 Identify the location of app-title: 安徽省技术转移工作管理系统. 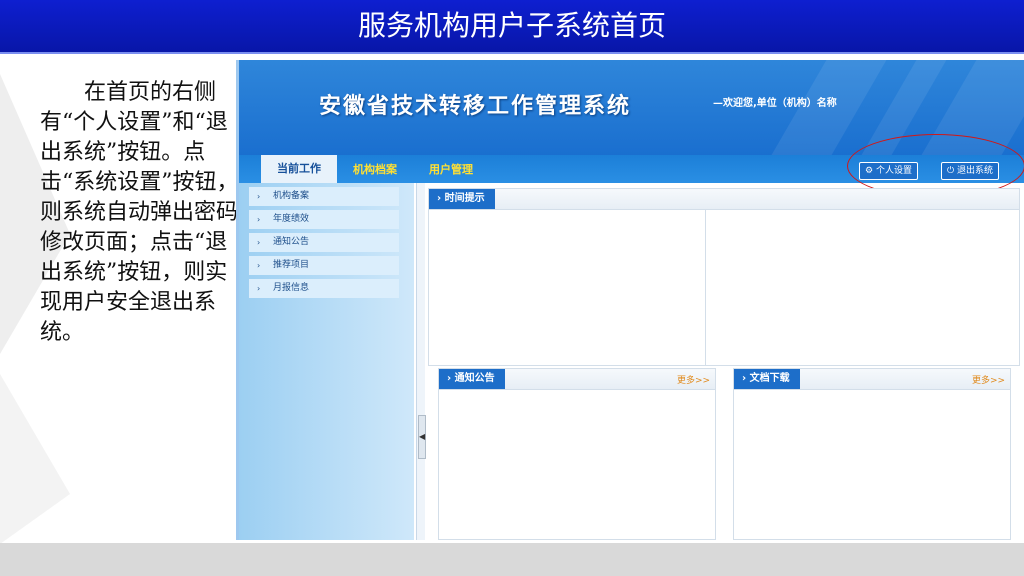
(475, 106).